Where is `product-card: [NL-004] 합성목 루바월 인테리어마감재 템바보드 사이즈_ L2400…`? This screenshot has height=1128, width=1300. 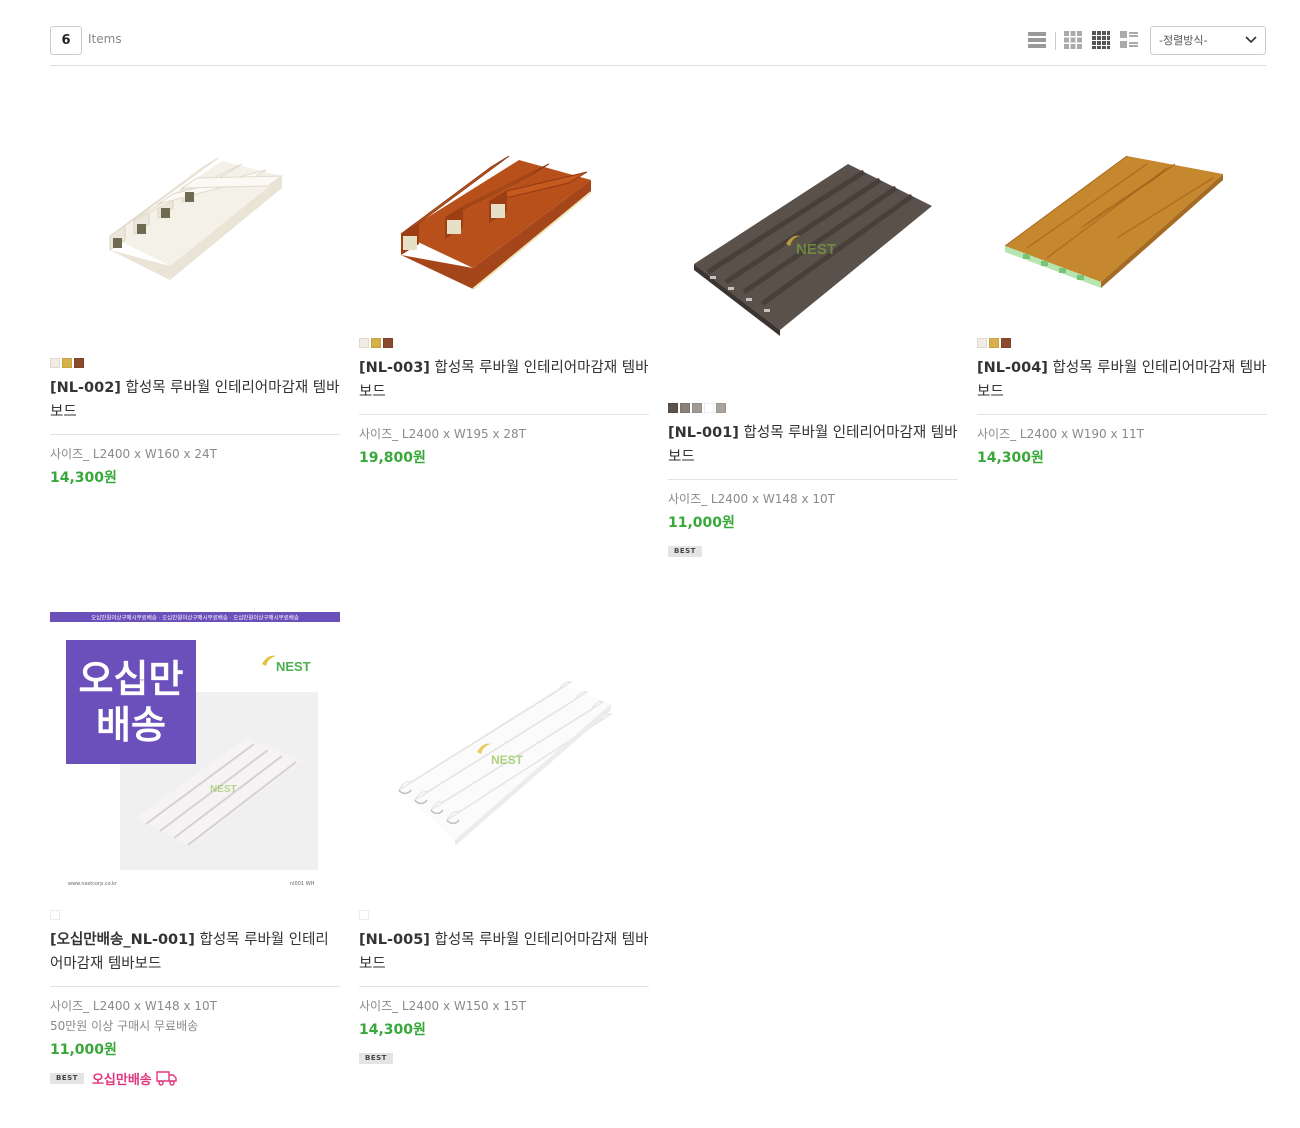 product-card: [NL-004] 합성목 루바월 인테리어마감재 템바보드 사이즈_ L2400… is located at coordinates (1122, 268).